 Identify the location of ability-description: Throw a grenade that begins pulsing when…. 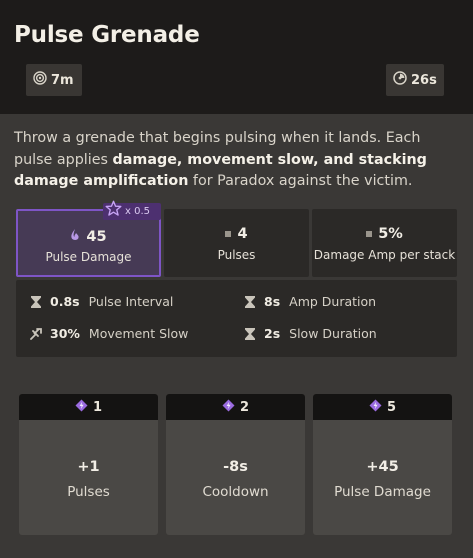
(238, 160).